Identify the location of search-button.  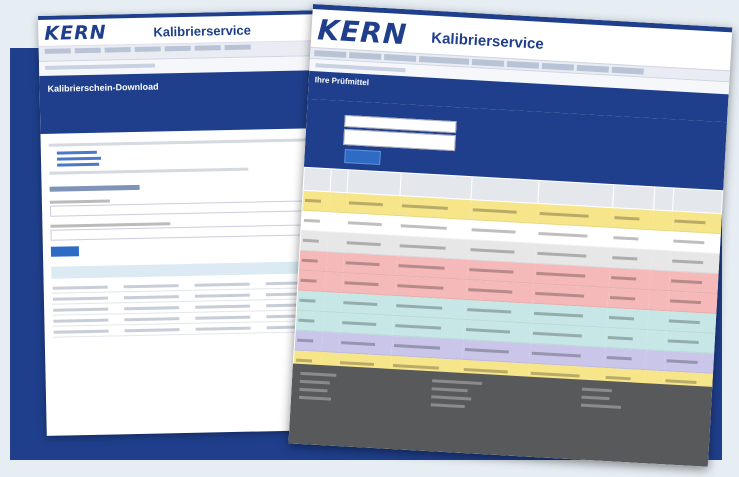
(362, 157).